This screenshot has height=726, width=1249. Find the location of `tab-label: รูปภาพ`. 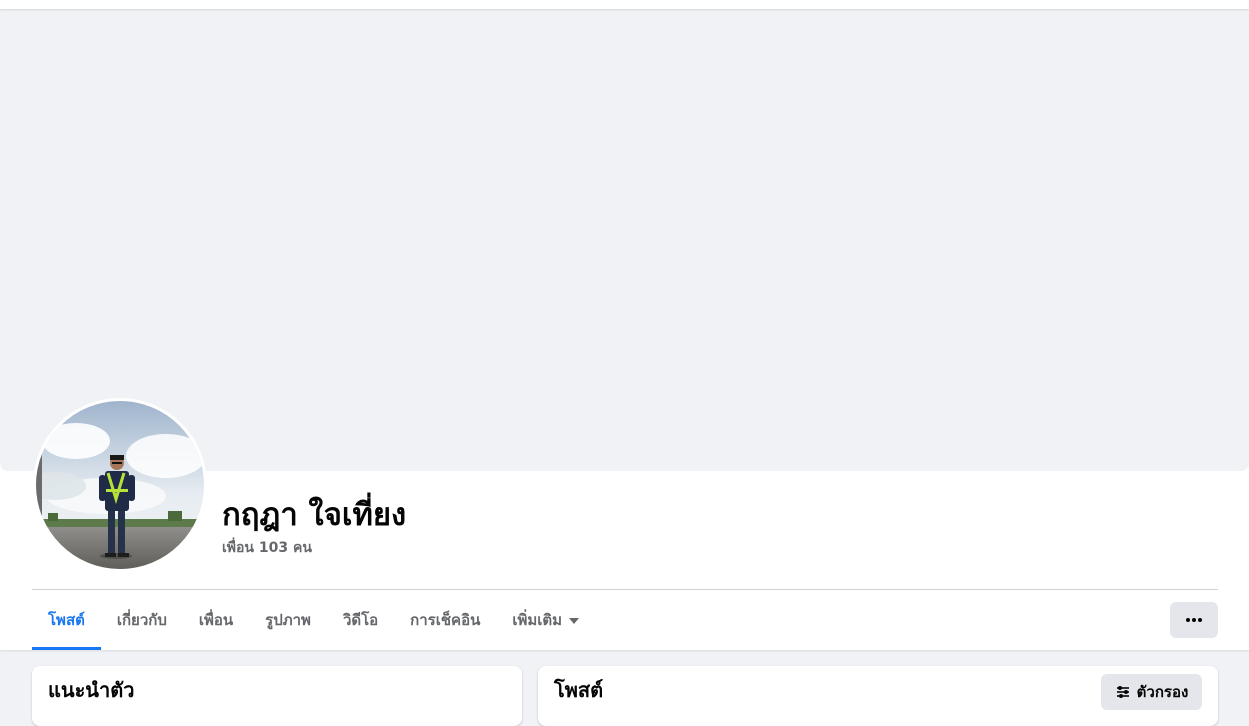

tab-label: รูปภาพ is located at coordinates (288, 620).